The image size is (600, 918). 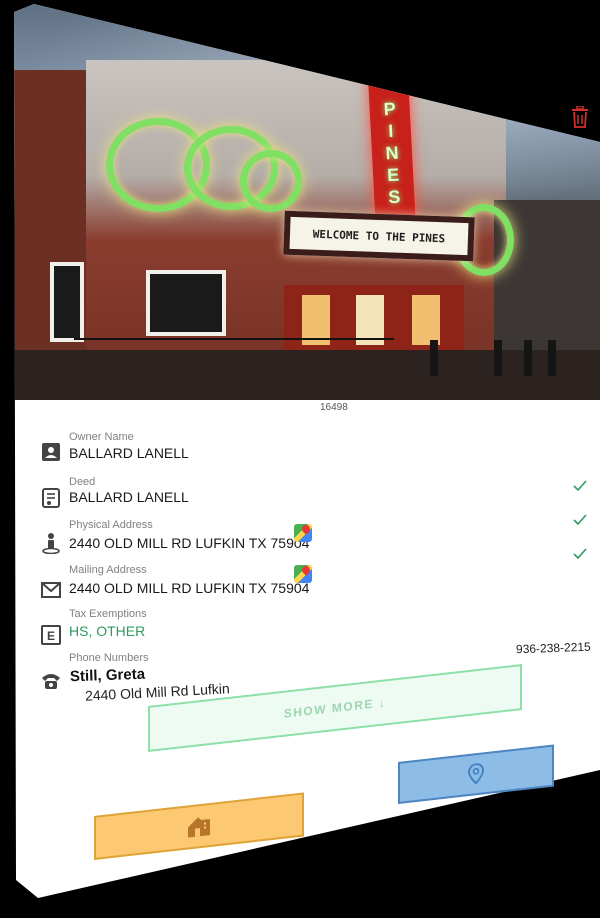 I want to click on certificate-icon, so click(x=51, y=498).